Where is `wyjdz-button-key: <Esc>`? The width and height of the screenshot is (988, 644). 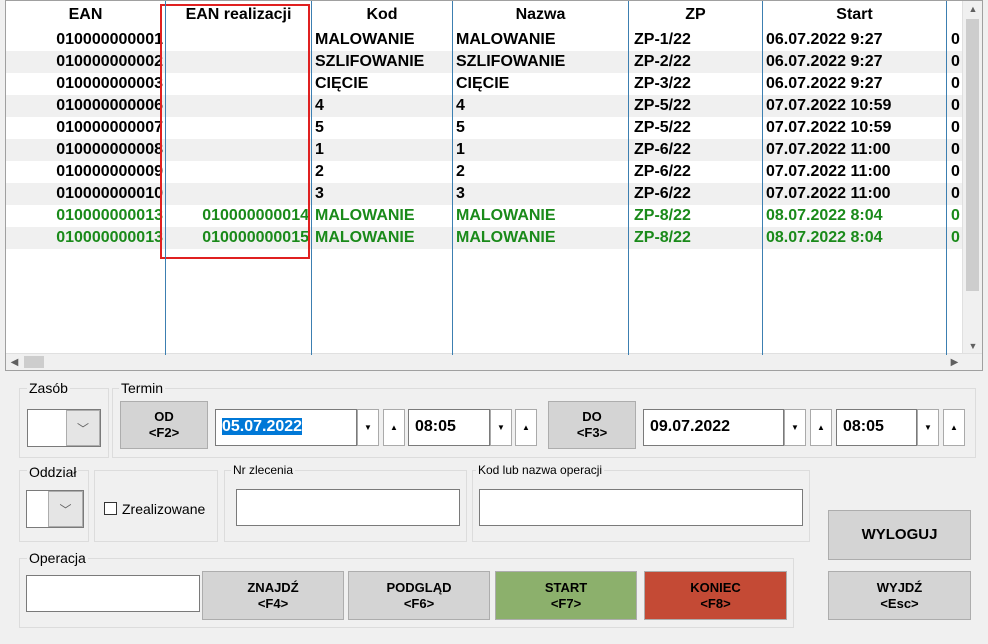
wyjdz-button-key: <Esc> is located at coordinates (899, 603).